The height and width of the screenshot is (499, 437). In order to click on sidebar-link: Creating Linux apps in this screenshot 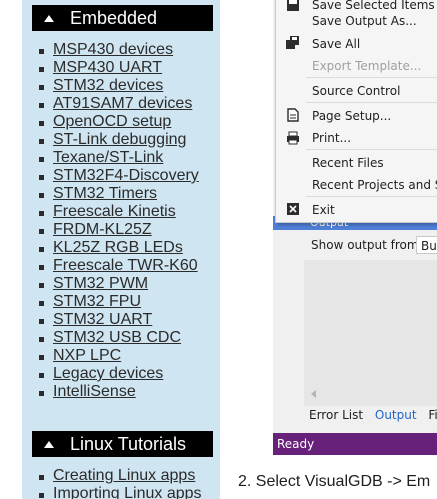, I will do `click(124, 475)`.